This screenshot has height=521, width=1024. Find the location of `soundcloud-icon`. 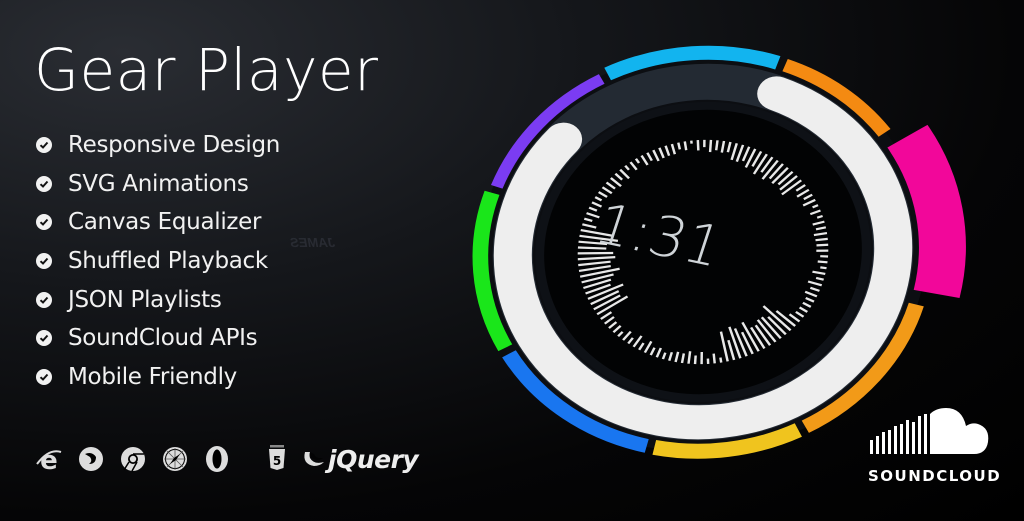

soundcloud-icon is located at coordinates (929, 431).